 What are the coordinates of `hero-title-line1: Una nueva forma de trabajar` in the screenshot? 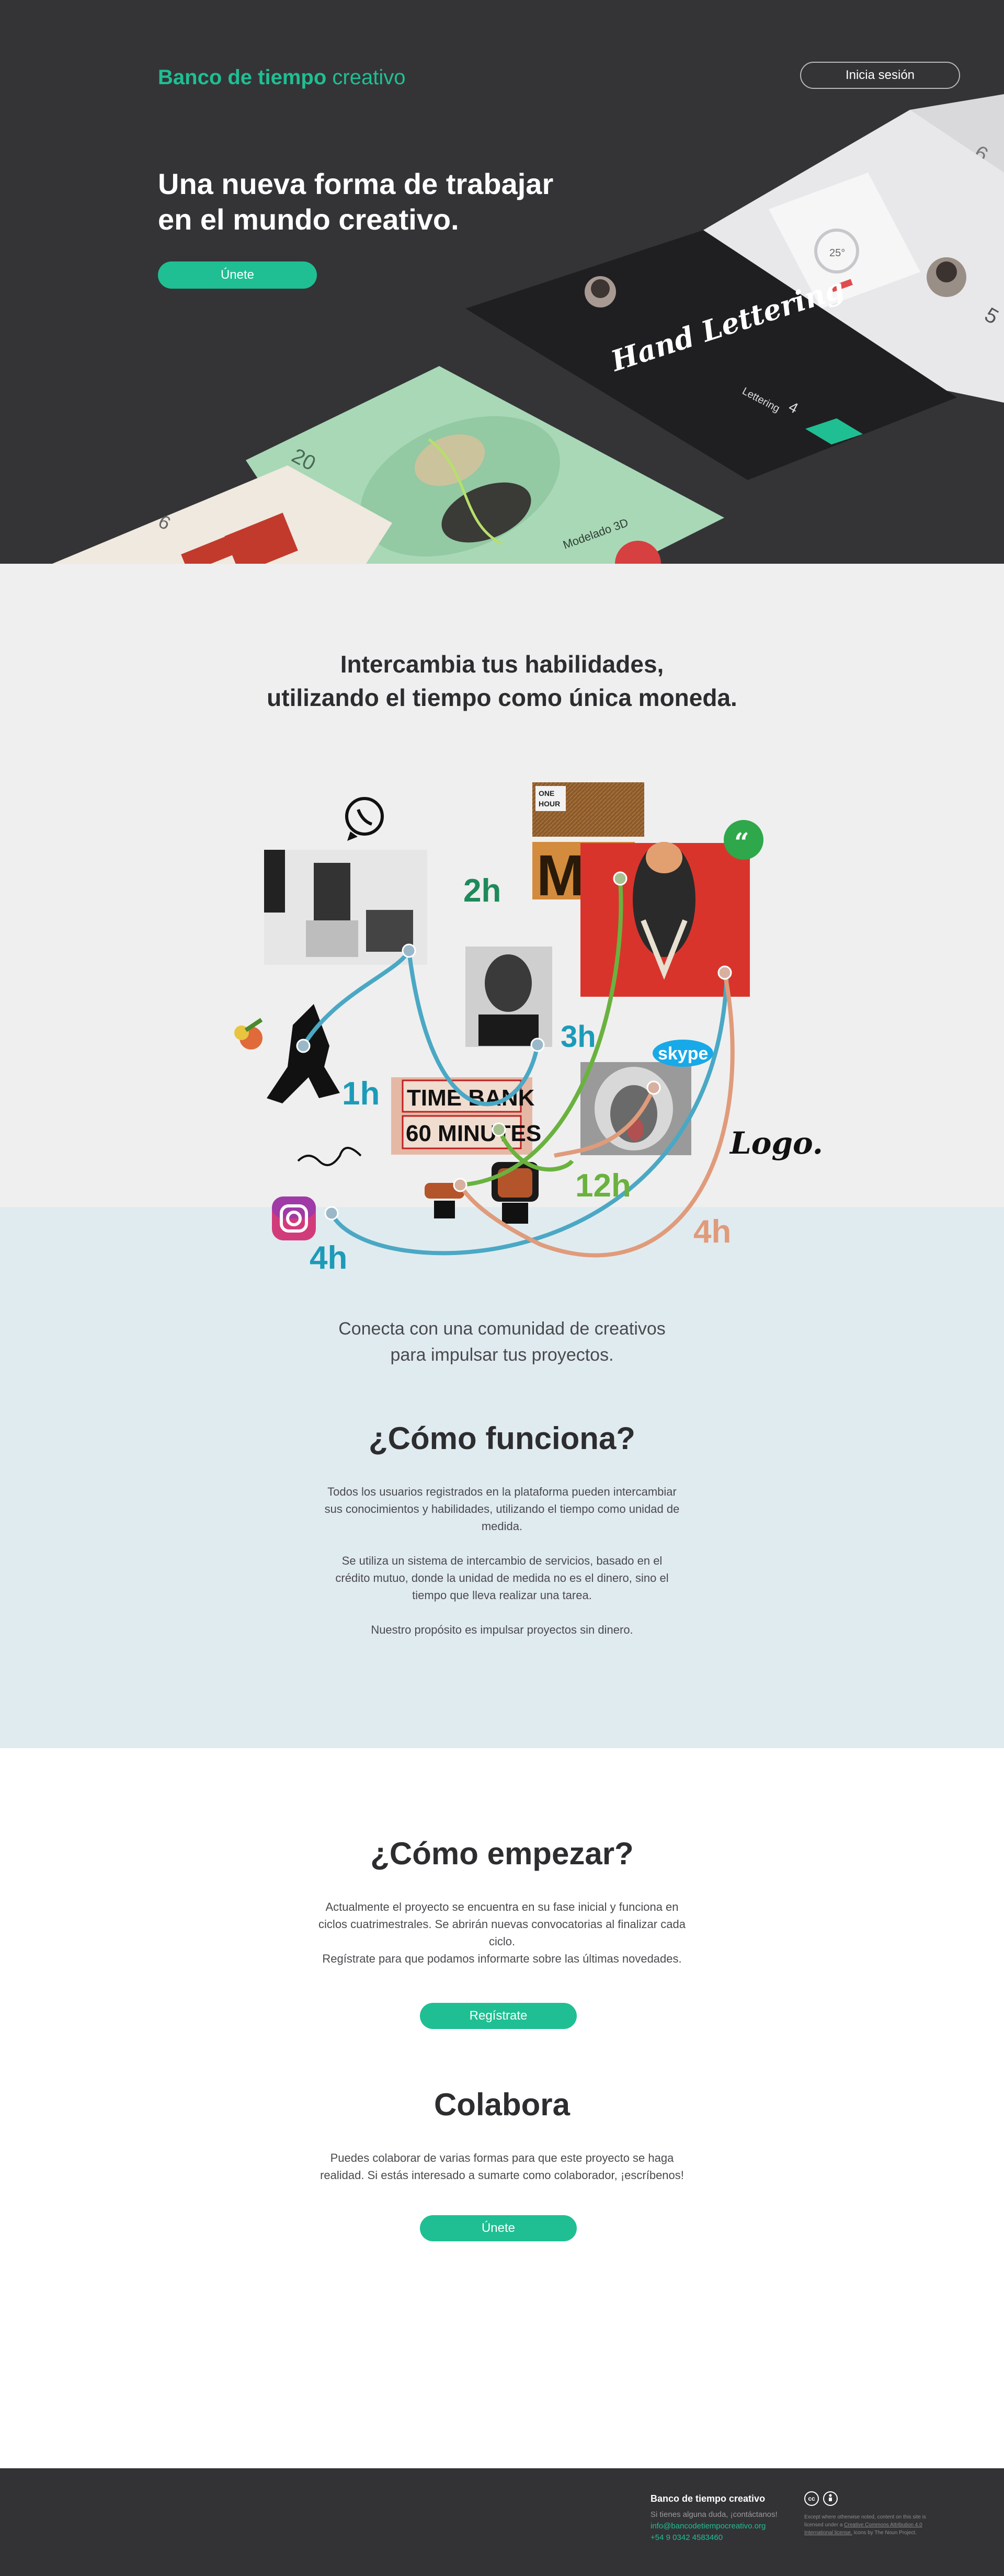 It's located at (356, 183).